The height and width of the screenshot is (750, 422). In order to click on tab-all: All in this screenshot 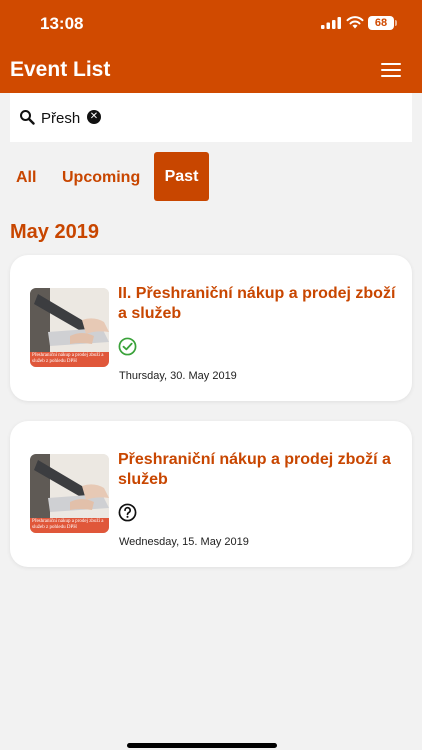, I will do `click(26, 177)`.